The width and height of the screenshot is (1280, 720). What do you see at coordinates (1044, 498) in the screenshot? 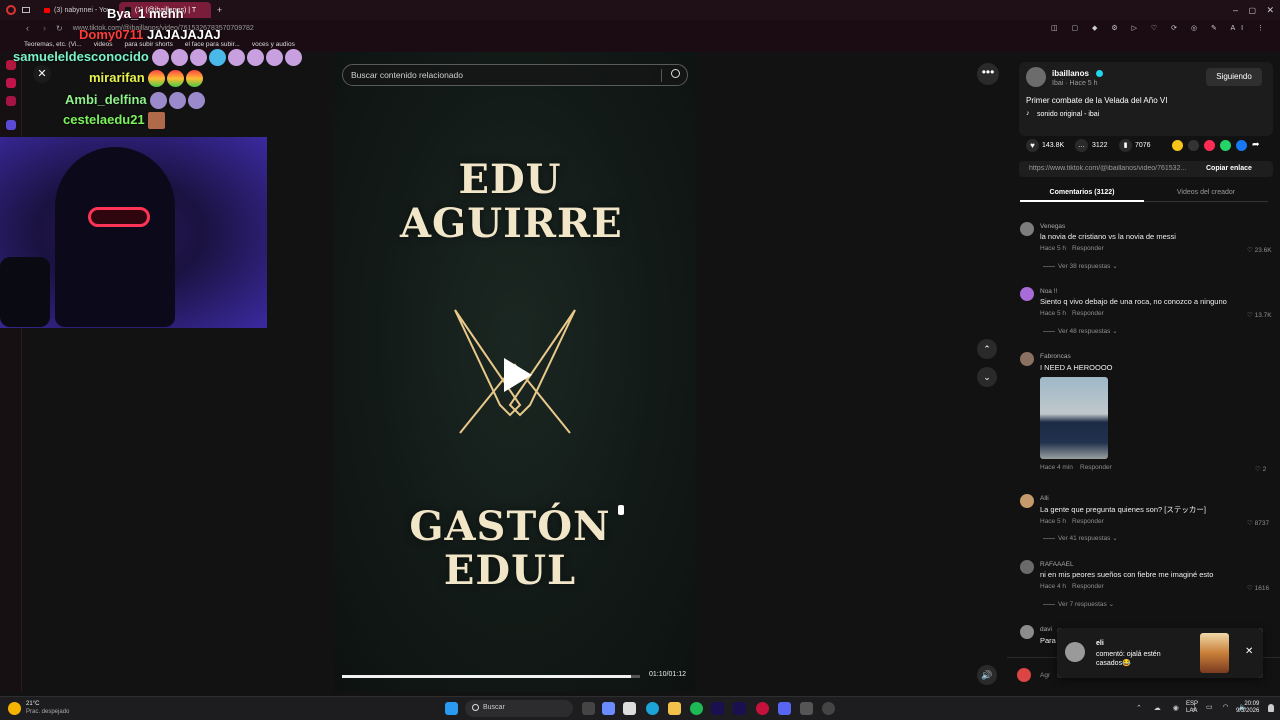
I see `comment-author: Alli` at bounding box center [1044, 498].